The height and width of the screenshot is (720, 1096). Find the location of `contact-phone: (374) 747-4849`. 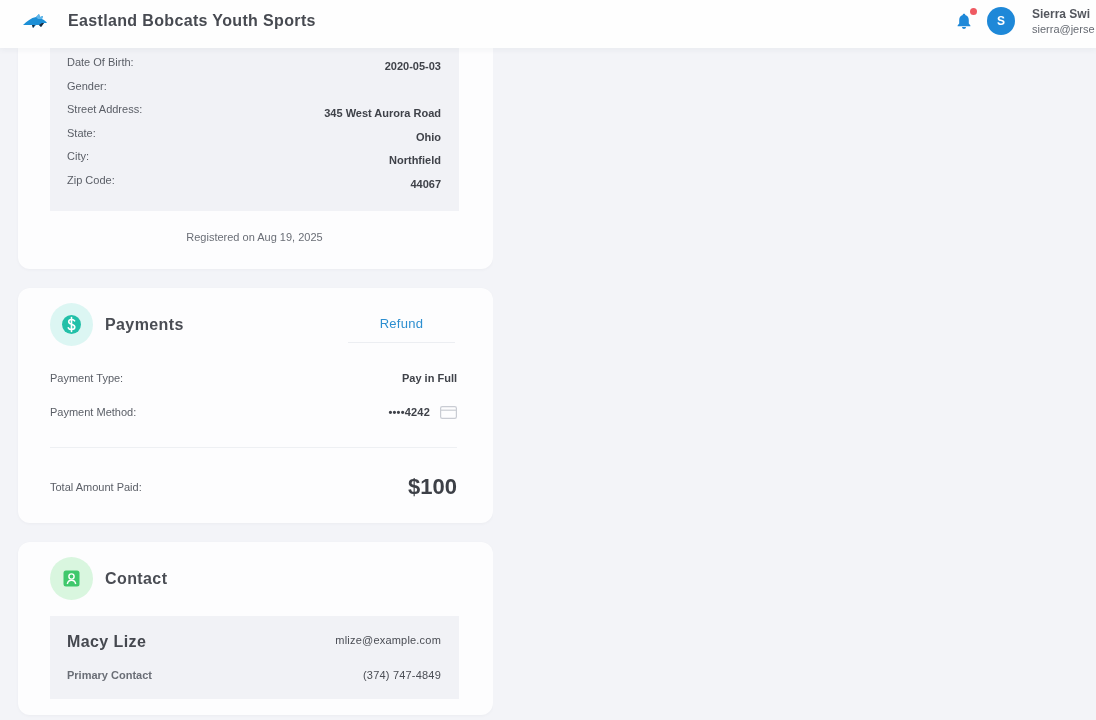

contact-phone: (374) 747-4849 is located at coordinates (401, 675).